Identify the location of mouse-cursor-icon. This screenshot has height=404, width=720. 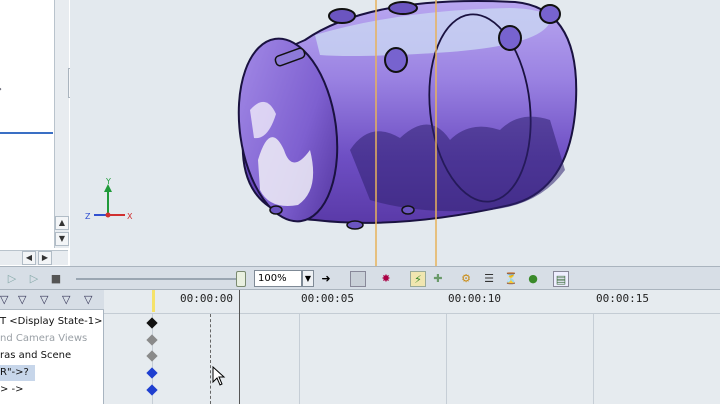
(219, 376).